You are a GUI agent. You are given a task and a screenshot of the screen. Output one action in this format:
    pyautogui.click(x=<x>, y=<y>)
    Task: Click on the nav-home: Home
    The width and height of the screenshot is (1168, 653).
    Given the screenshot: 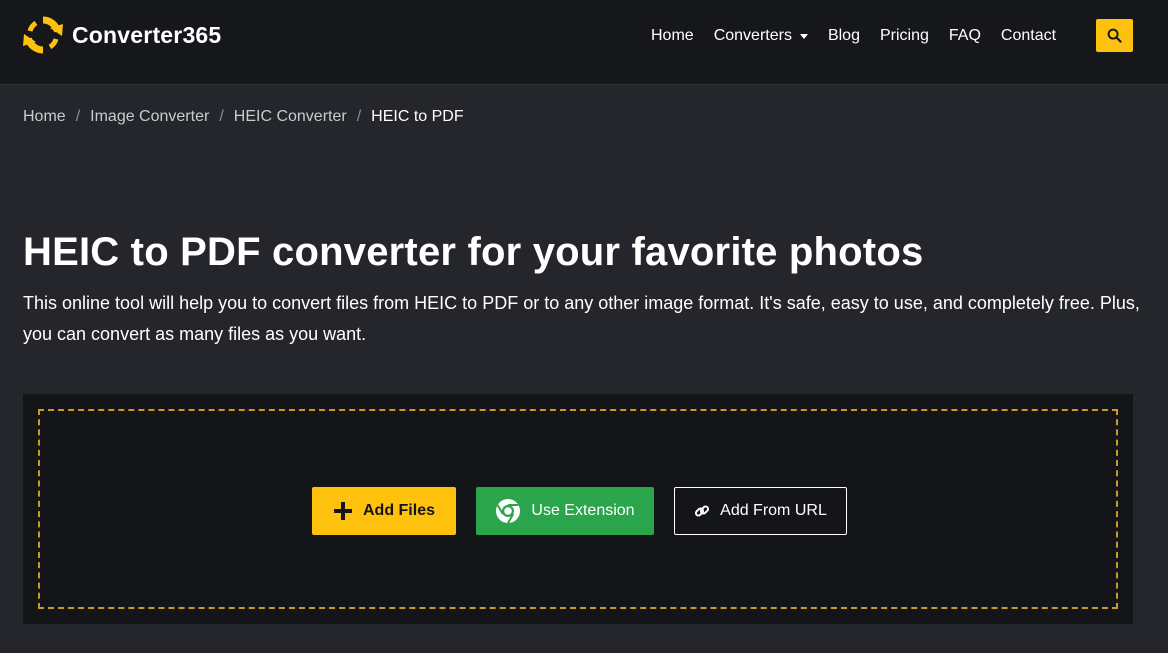 What is the action you would take?
    pyautogui.click(x=672, y=36)
    